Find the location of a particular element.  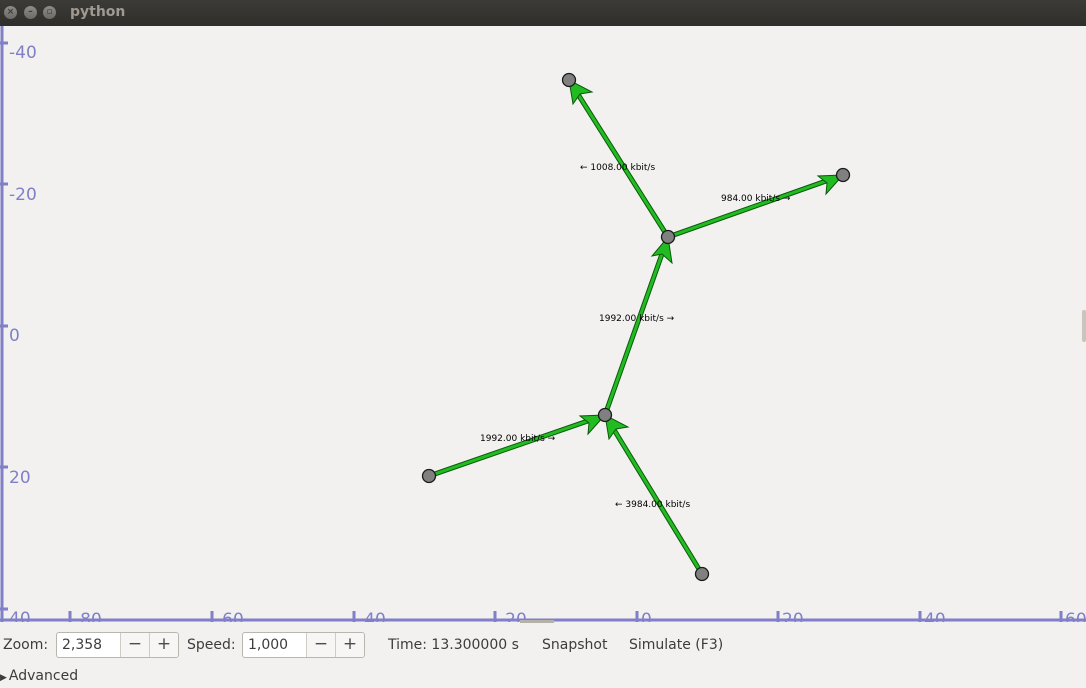

window-close-button: × is located at coordinates (10, 12).